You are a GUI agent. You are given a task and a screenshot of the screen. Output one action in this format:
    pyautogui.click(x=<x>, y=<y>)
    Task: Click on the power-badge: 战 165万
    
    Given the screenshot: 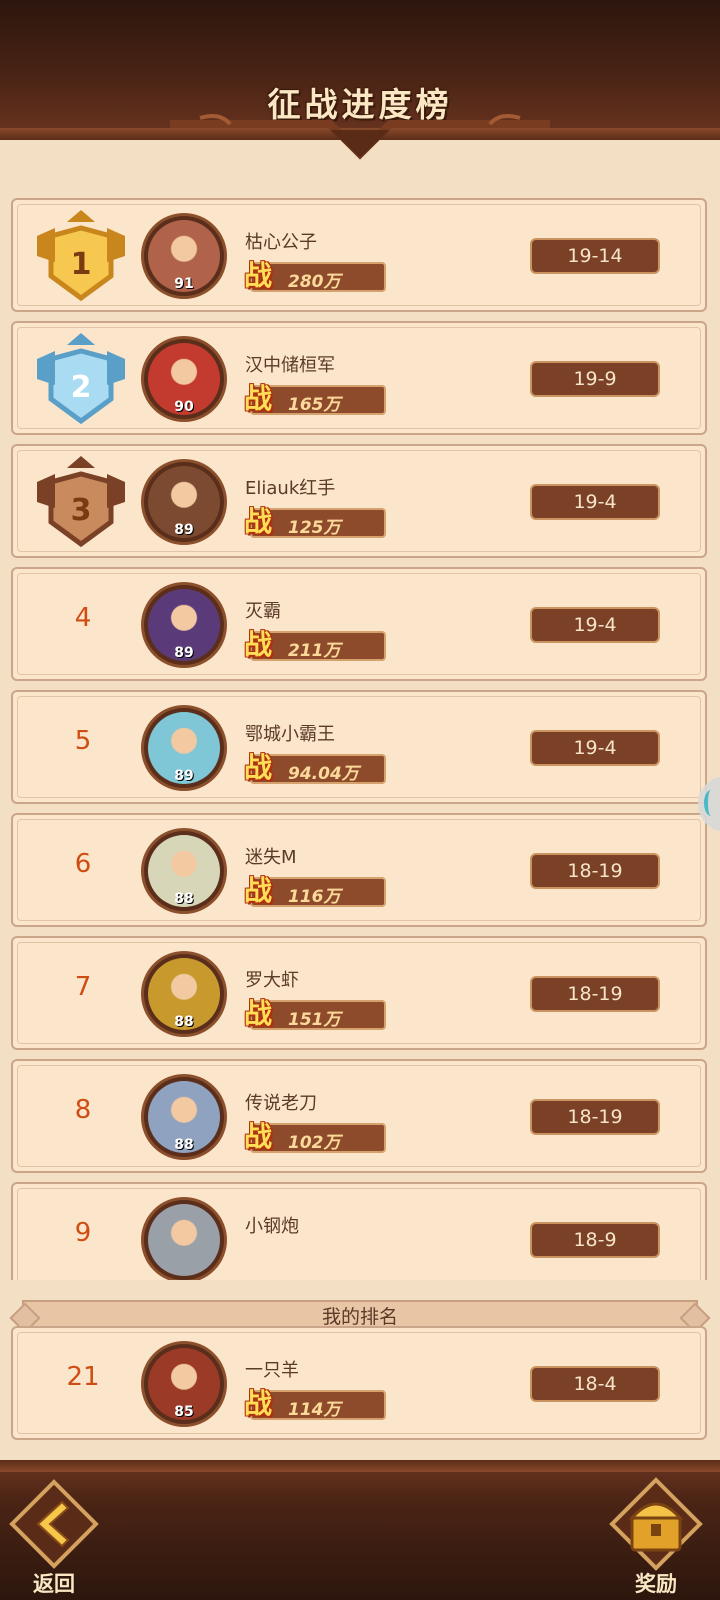 What is the action you would take?
    pyautogui.click(x=315, y=398)
    